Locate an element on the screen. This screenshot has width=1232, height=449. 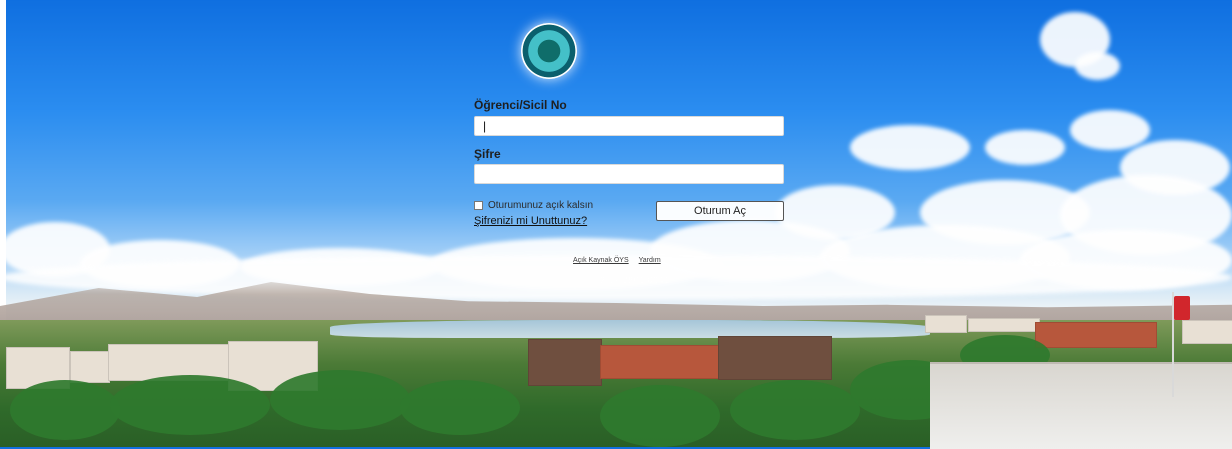
open-source-link: Açık Kaynak ÖYS is located at coordinates (601, 260).